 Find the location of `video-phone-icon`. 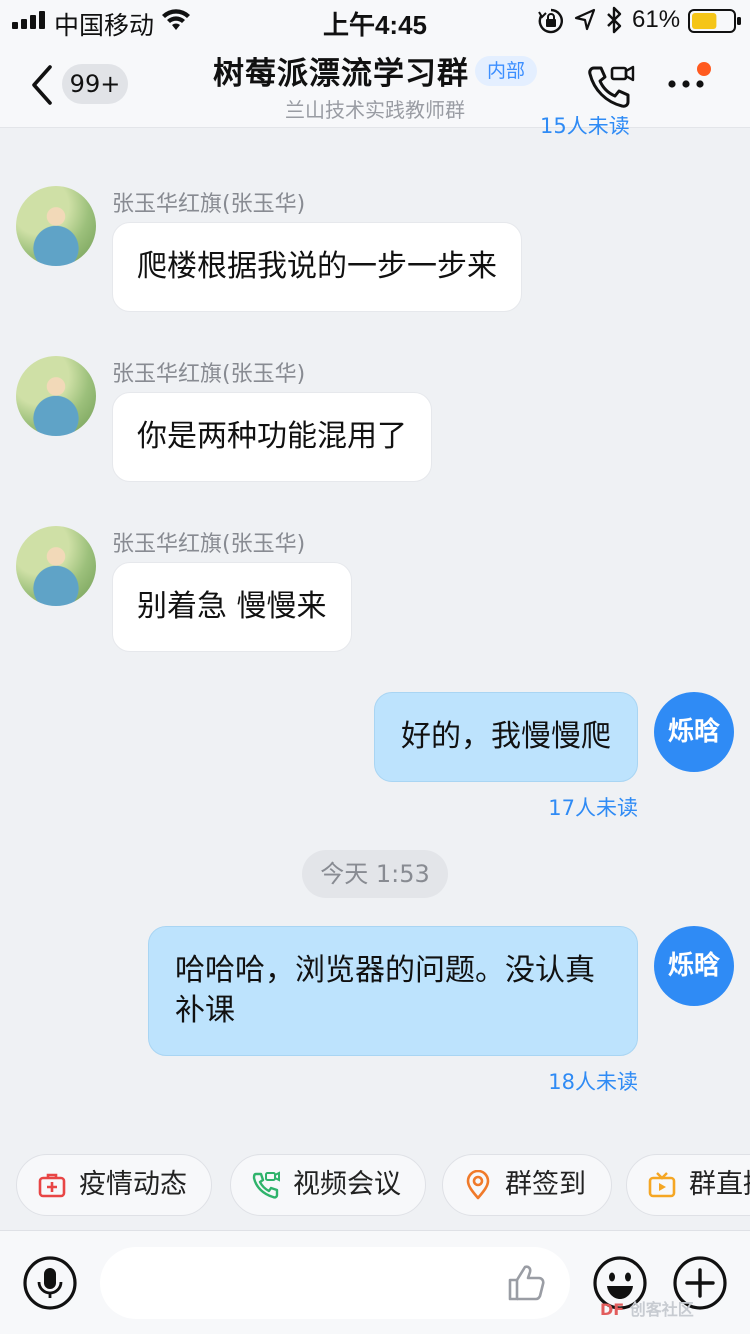

video-phone-icon is located at coordinates (266, 1185).